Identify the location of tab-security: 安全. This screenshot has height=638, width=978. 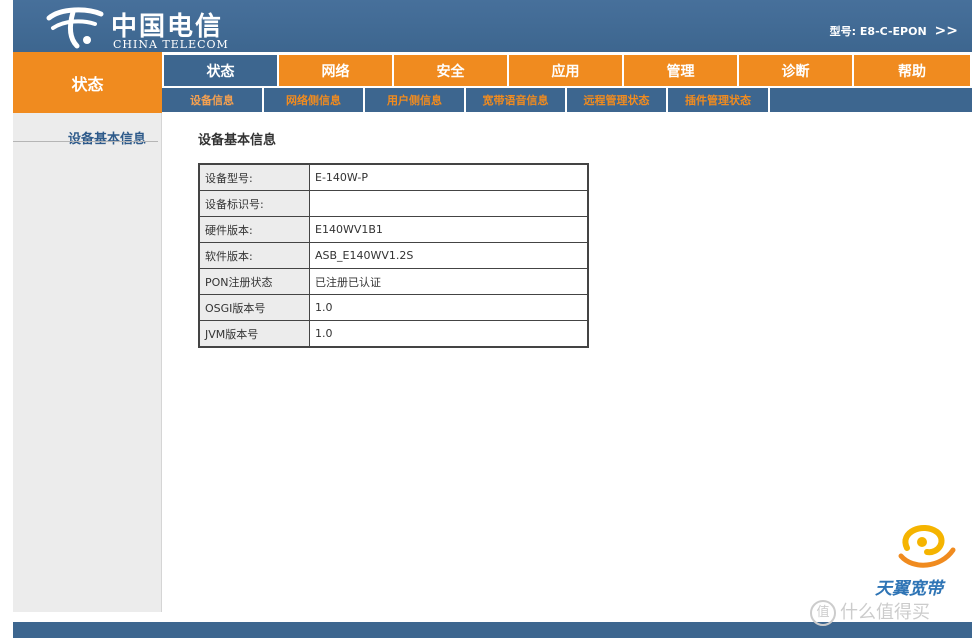
(450, 70).